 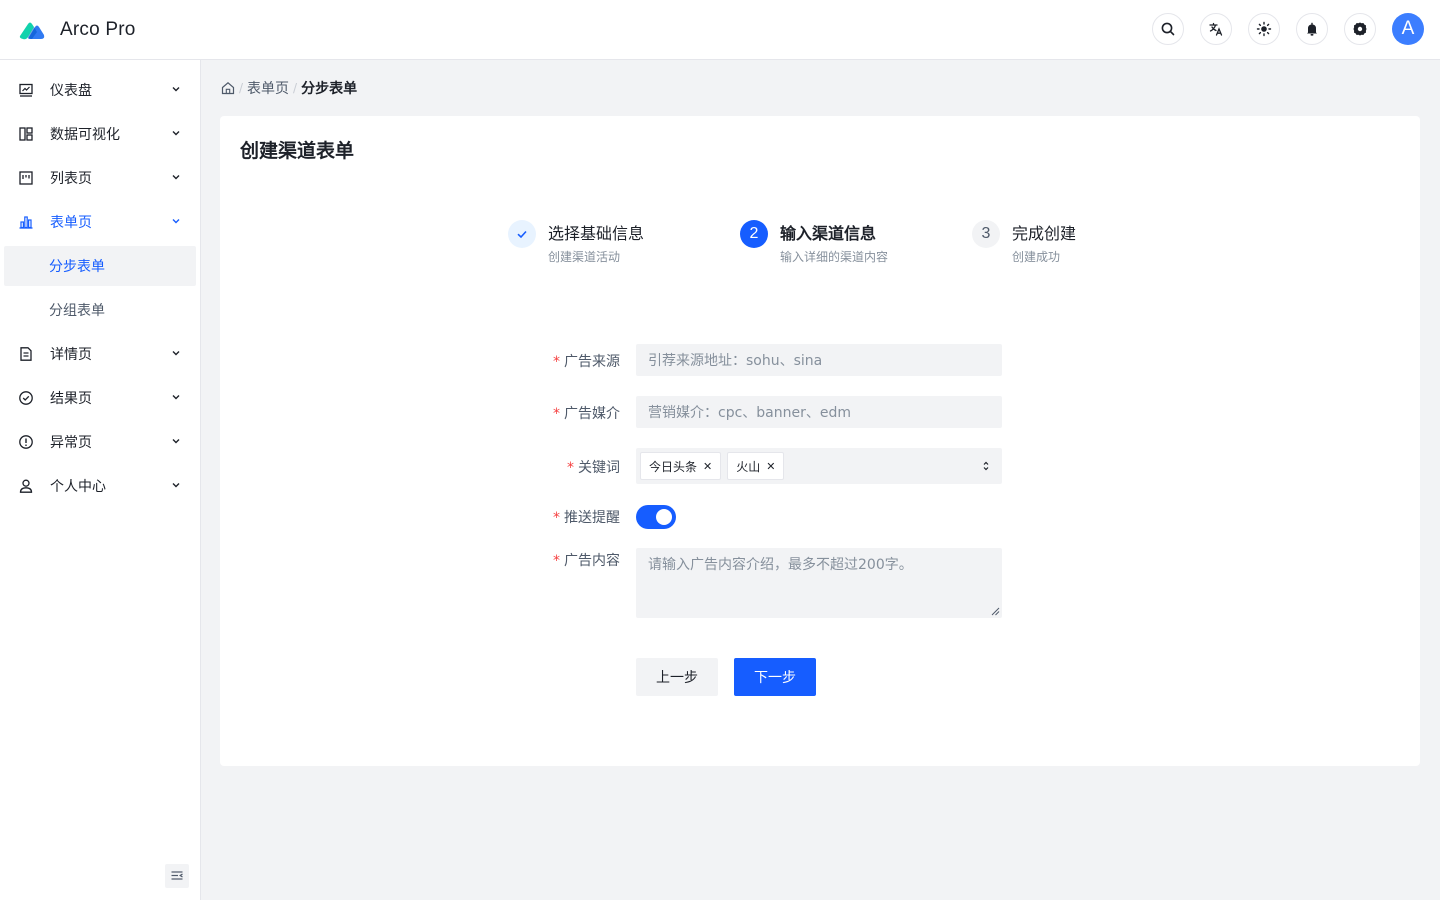 I want to click on keyword-tag: 今日头条 ✕, so click(x=681, y=466).